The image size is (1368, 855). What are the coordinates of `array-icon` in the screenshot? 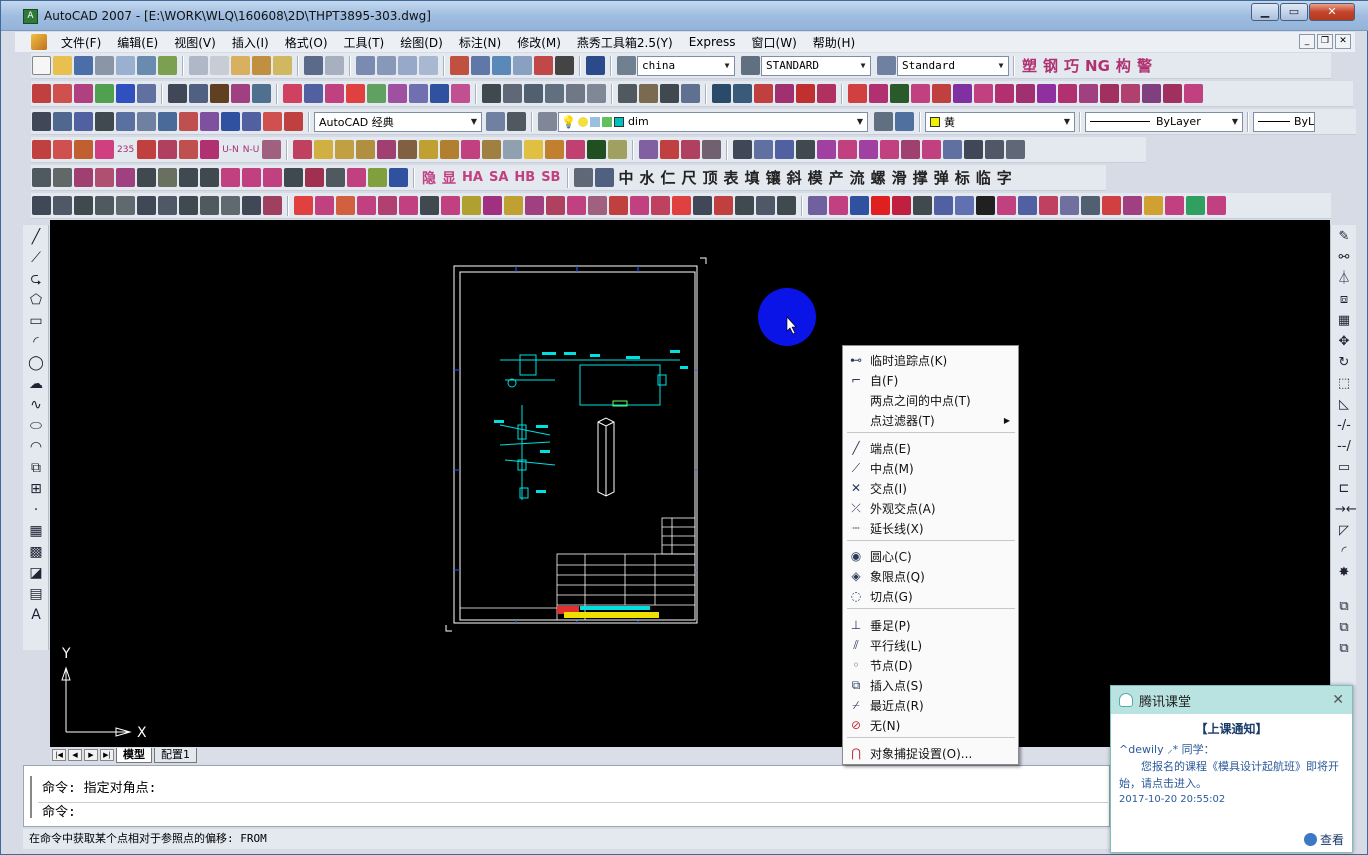 It's located at (230, 121).